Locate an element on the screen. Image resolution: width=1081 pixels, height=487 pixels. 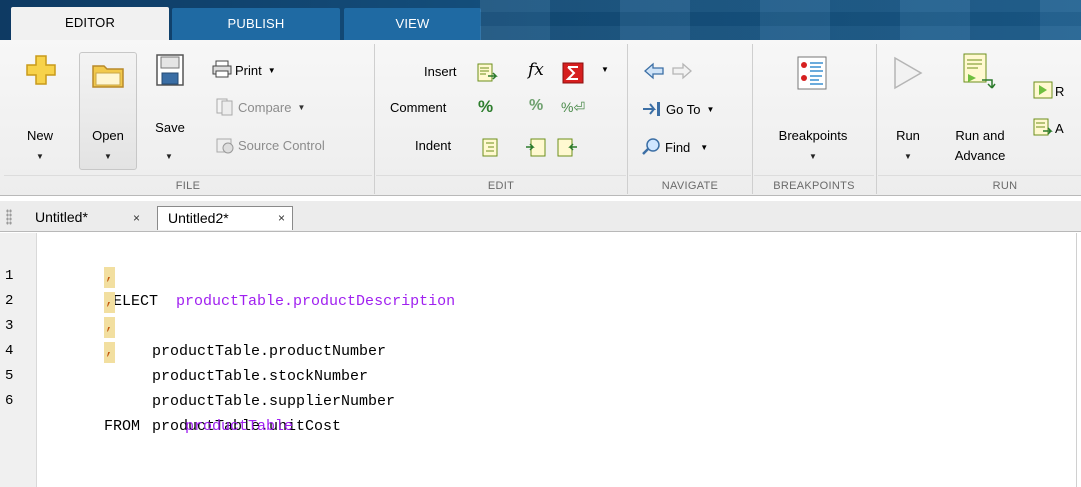
print-button: Print ▼ is located at coordinates (244, 69).